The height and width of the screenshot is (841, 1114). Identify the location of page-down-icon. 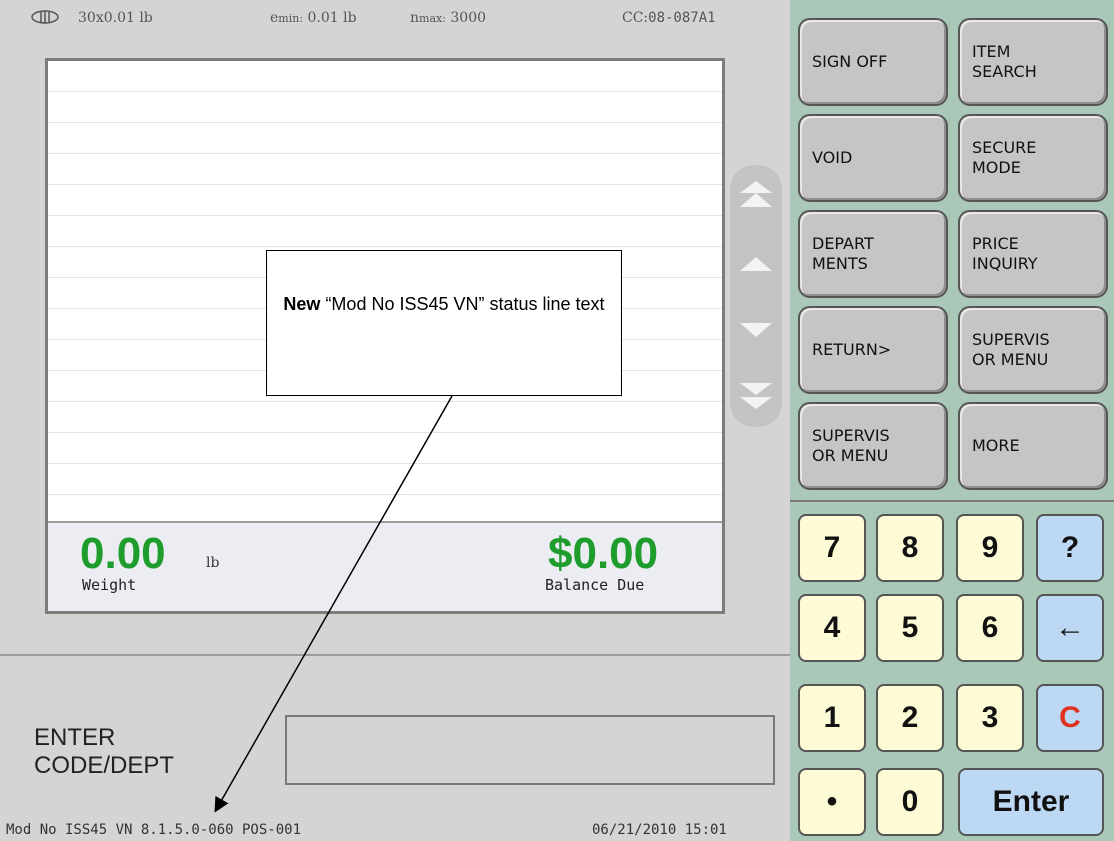
(756, 396).